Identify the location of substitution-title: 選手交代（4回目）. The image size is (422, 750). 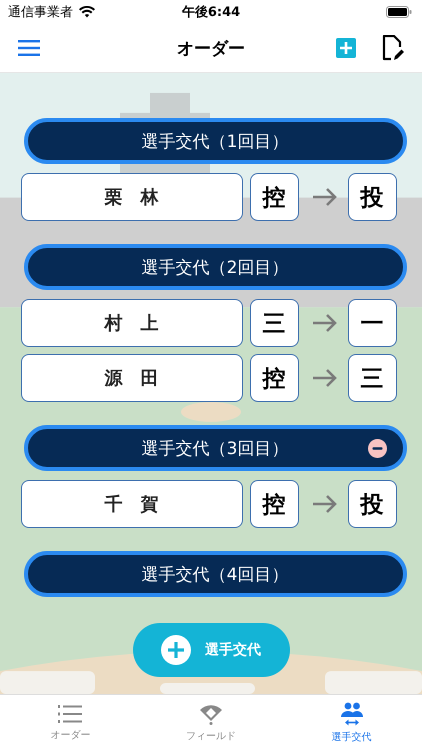
(215, 575).